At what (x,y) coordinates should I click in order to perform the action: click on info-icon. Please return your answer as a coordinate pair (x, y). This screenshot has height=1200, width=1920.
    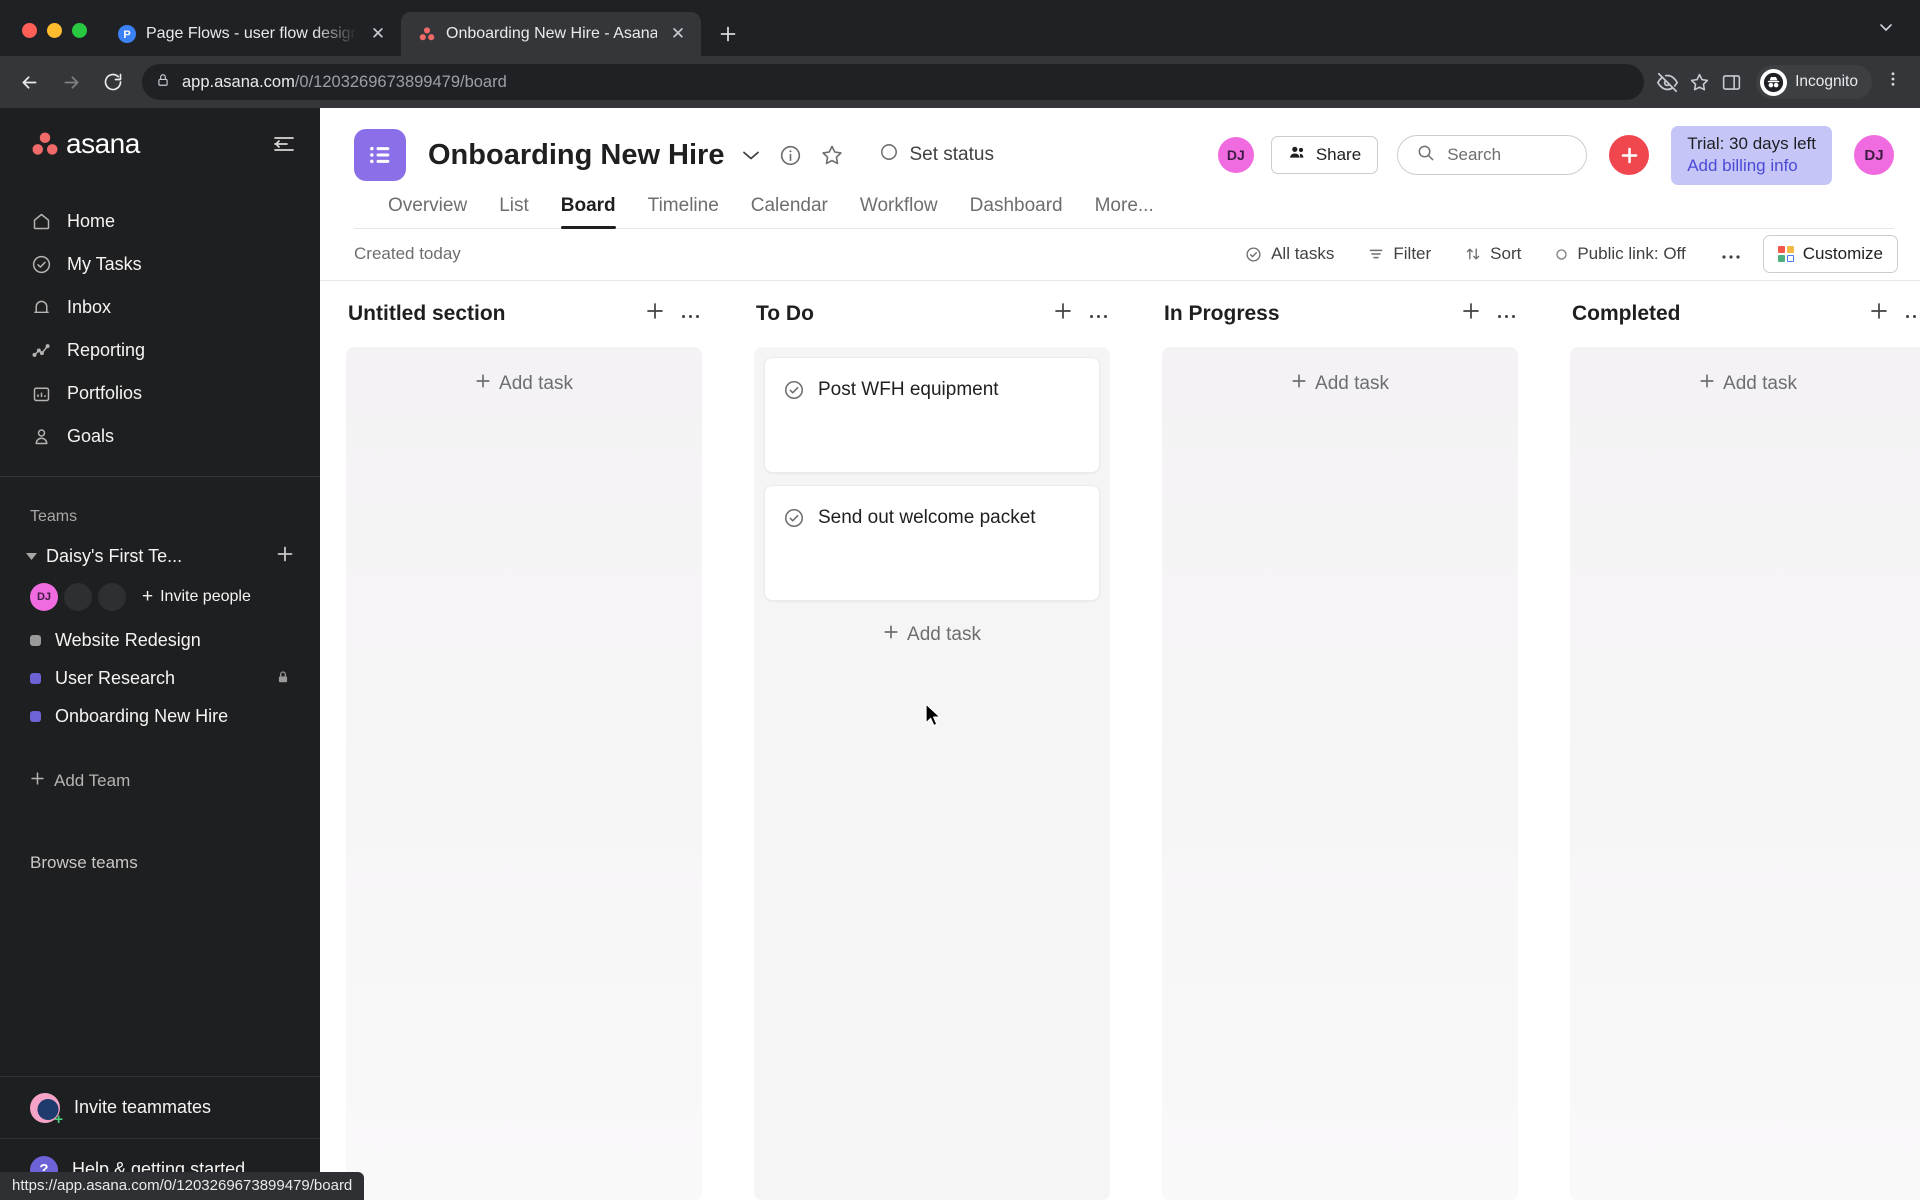
    Looking at the image, I should click on (790, 155).